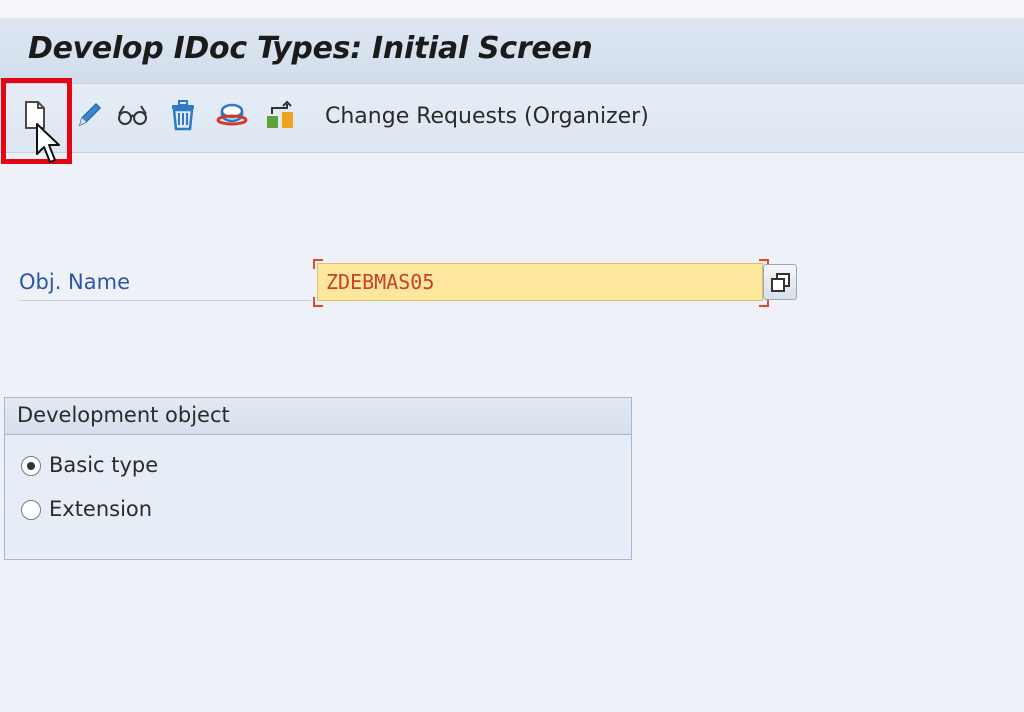  I want to click on radio-button-checked, so click(31, 466).